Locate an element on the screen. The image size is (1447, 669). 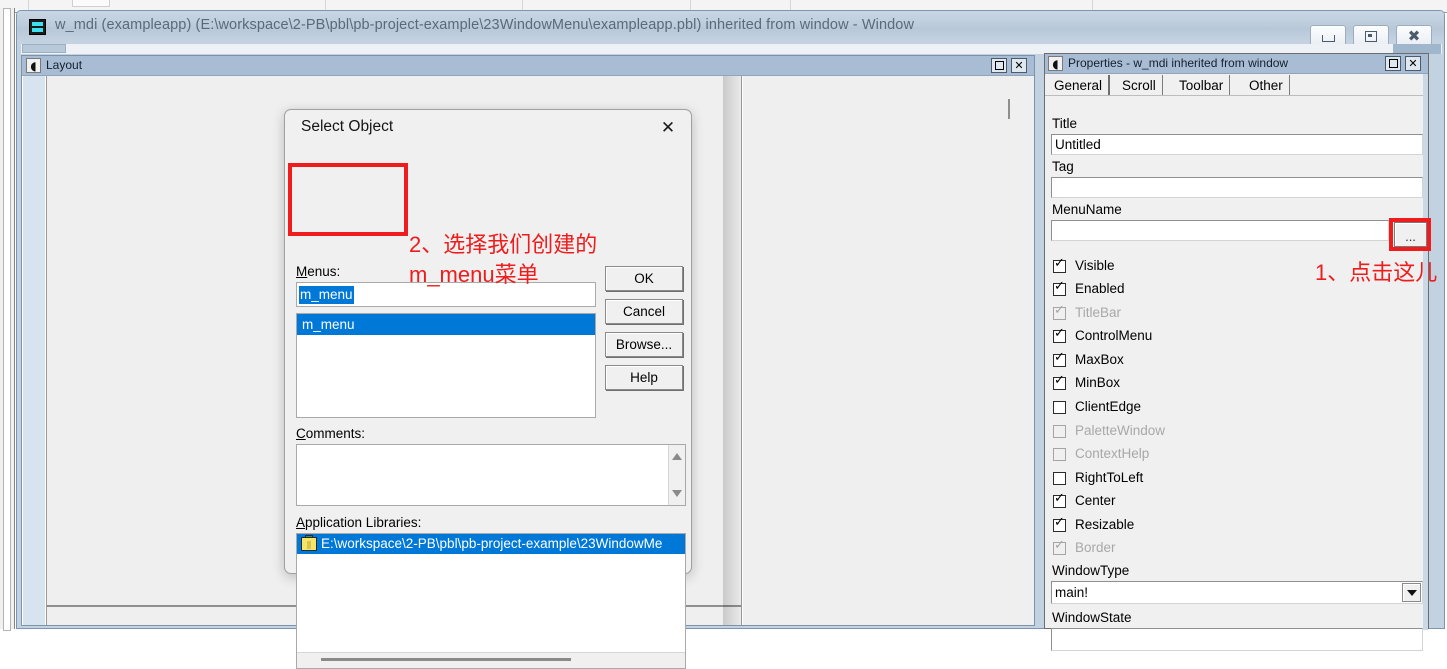
comments-label: Comments: is located at coordinates (331, 433).